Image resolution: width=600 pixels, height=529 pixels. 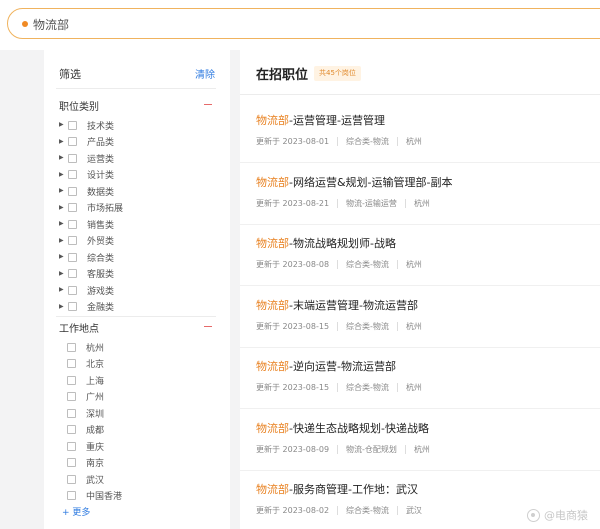 What do you see at coordinates (86, 158) in the screenshot?
I see `category-item: ▶ 运营类` at bounding box center [86, 158].